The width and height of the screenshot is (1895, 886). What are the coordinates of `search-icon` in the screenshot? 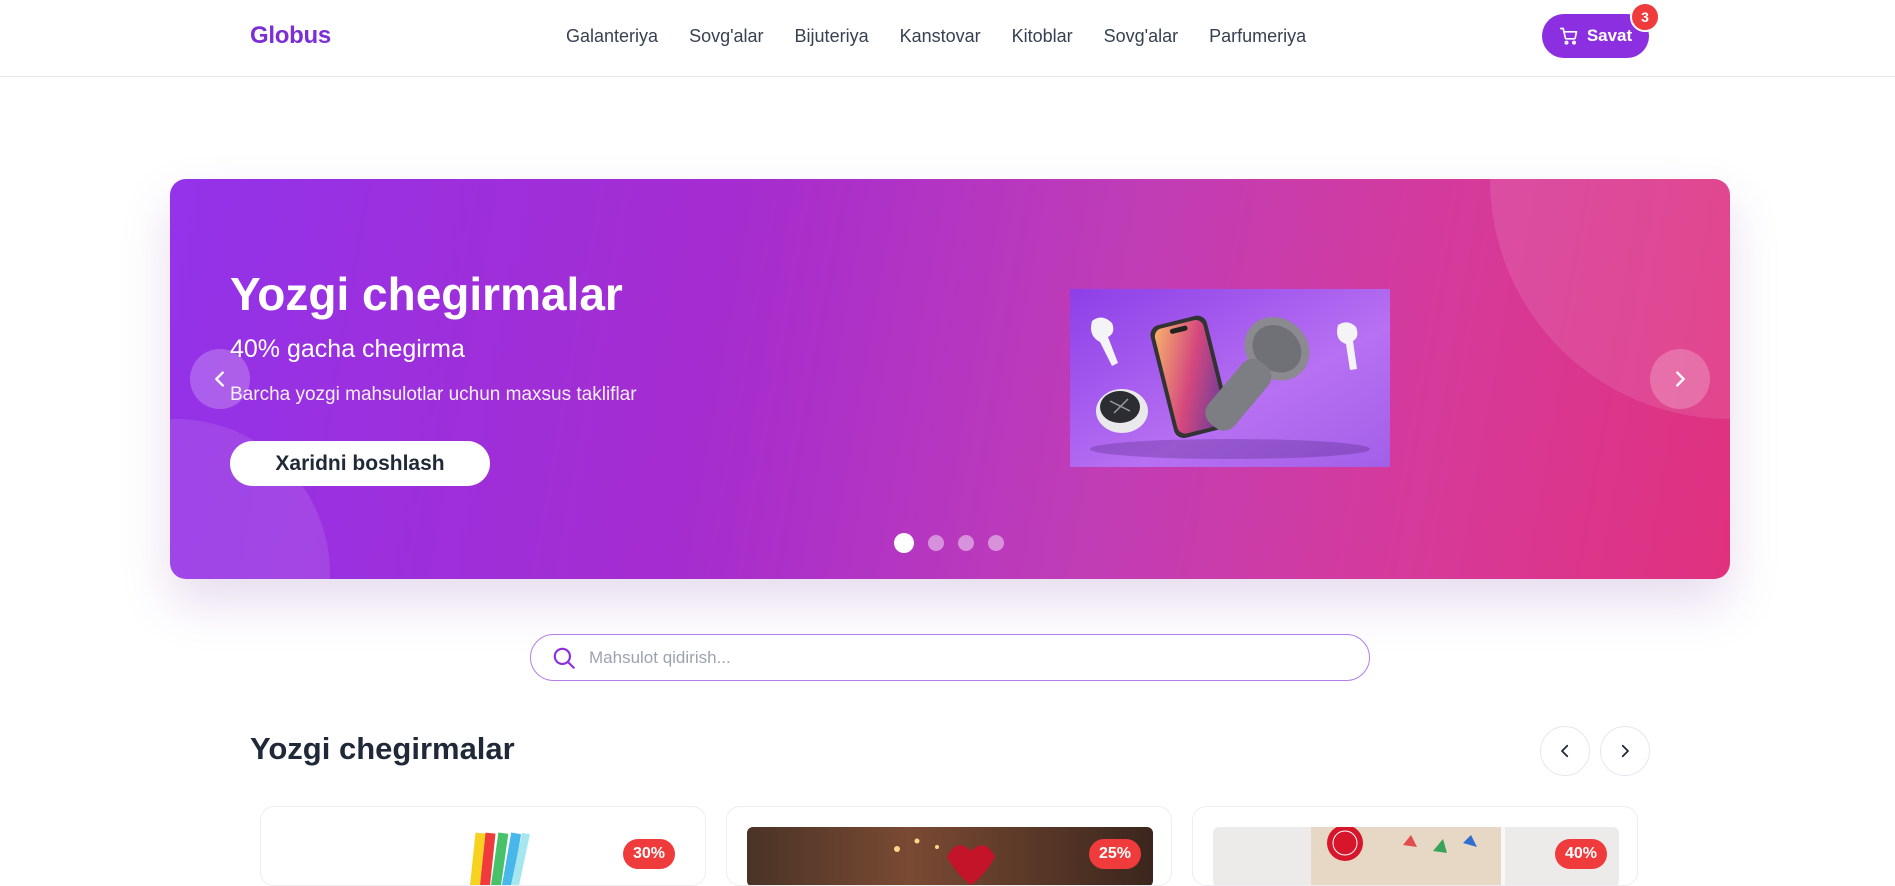 It's located at (564, 658).